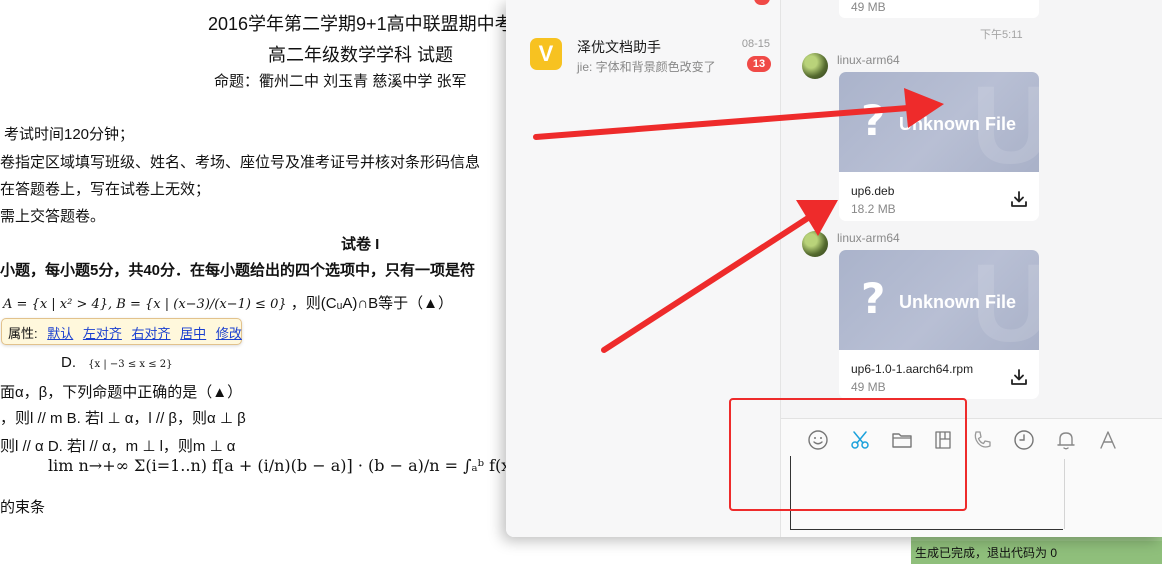 Image resolution: width=1162 pixels, height=564 pixels. Describe the element at coordinates (1064, 494) in the screenshot. I see `input-split-line` at that location.